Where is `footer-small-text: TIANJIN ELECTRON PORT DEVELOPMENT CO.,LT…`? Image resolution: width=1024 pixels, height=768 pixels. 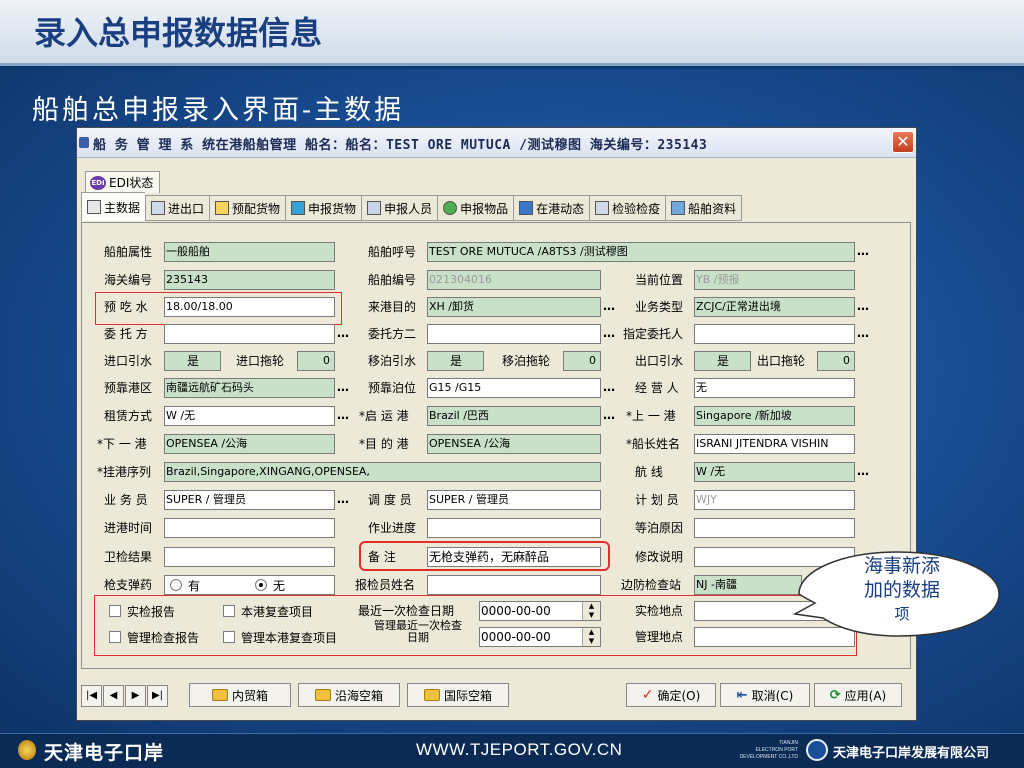 footer-small-text: TIANJIN ELECTRON PORT DEVELOPMENT CO.,LT… is located at coordinates (767, 750).